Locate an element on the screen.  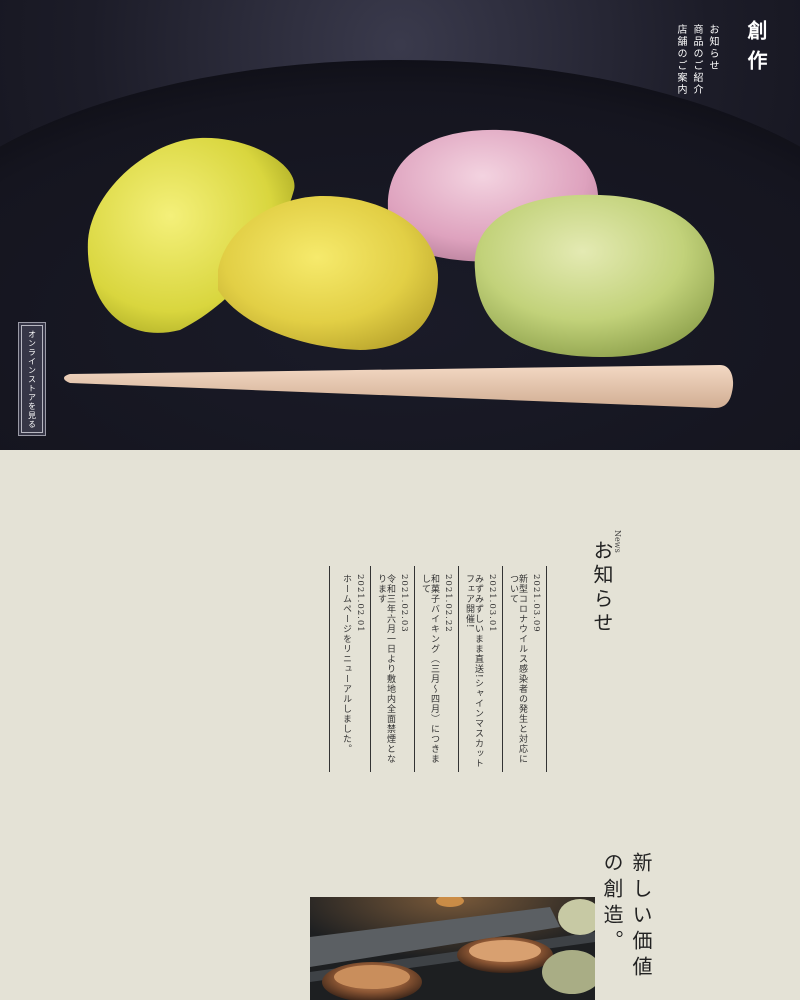
online-store-label: オンラインストアを見る is located at coordinates (32, 379).